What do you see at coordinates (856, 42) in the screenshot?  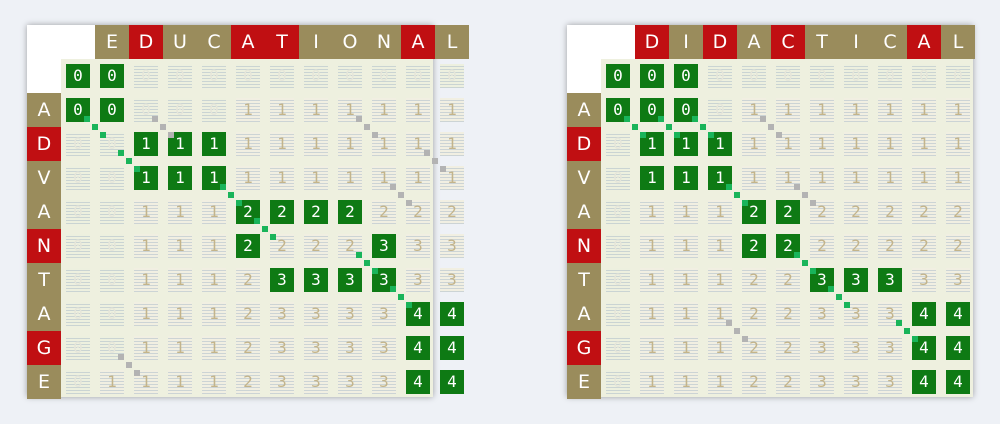 I see `top-letter: I` at bounding box center [856, 42].